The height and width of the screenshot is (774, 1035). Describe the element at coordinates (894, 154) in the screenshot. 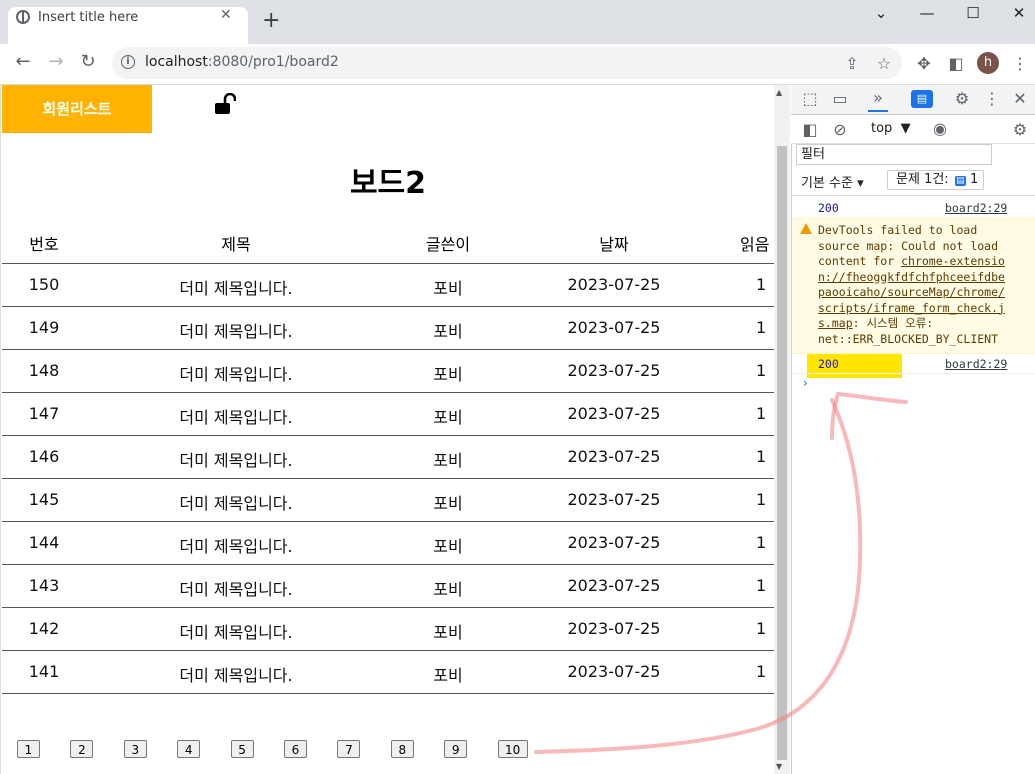

I see `filter-input: 필터` at that location.